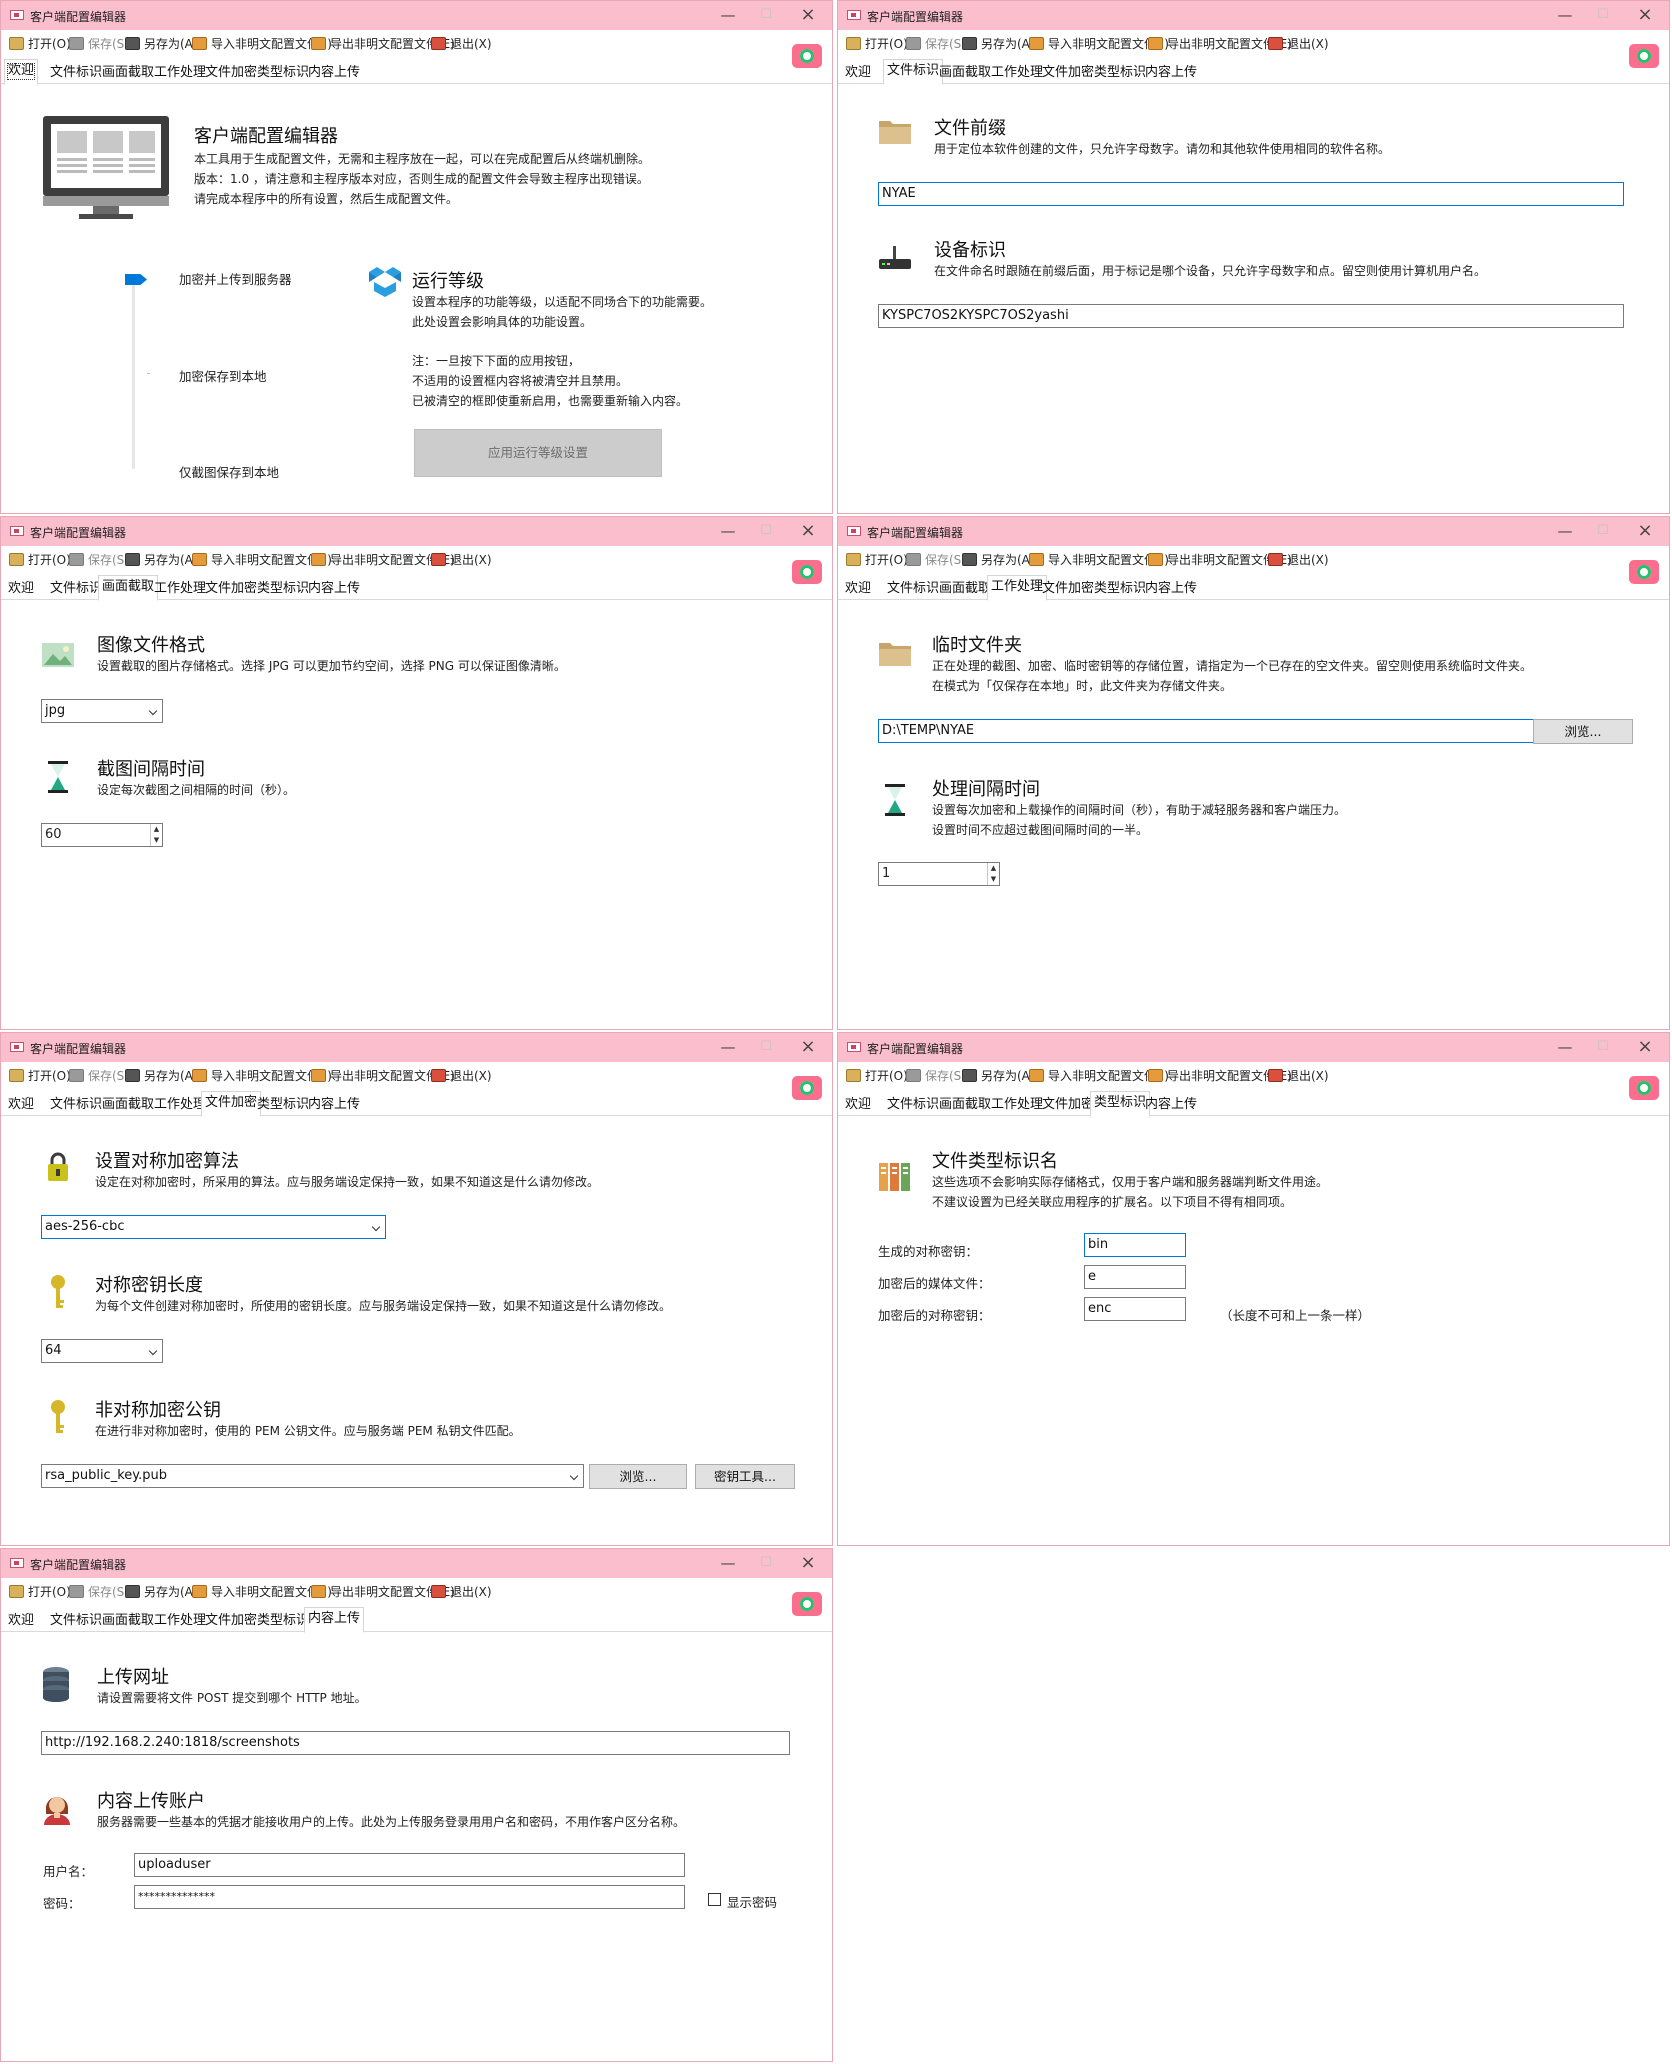 This screenshot has width=1672, height=2064. Describe the element at coordinates (409, 1897) in the screenshot. I see `password-input: **************` at that location.